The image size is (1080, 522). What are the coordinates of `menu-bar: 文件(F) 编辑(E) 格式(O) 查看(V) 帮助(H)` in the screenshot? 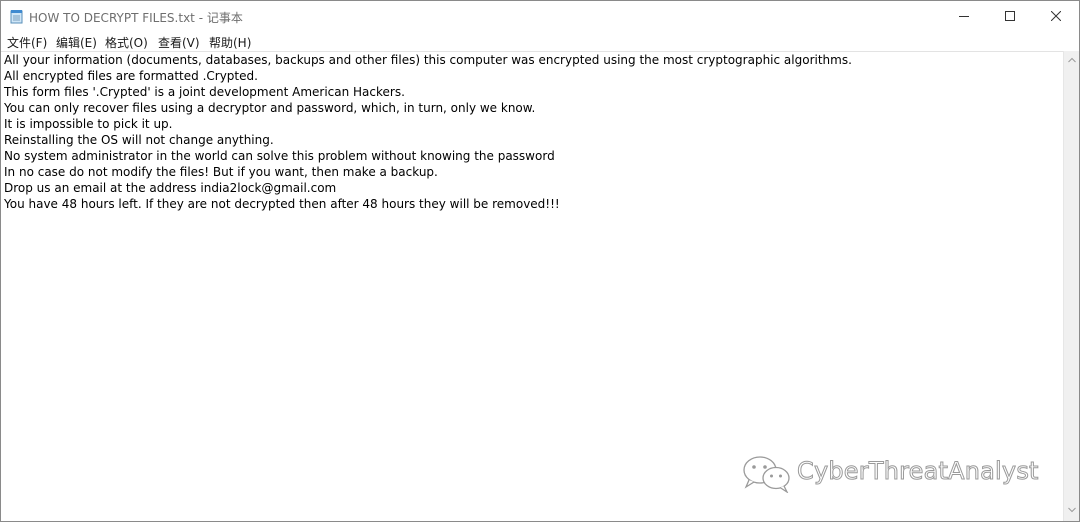 It's located at (540, 41).